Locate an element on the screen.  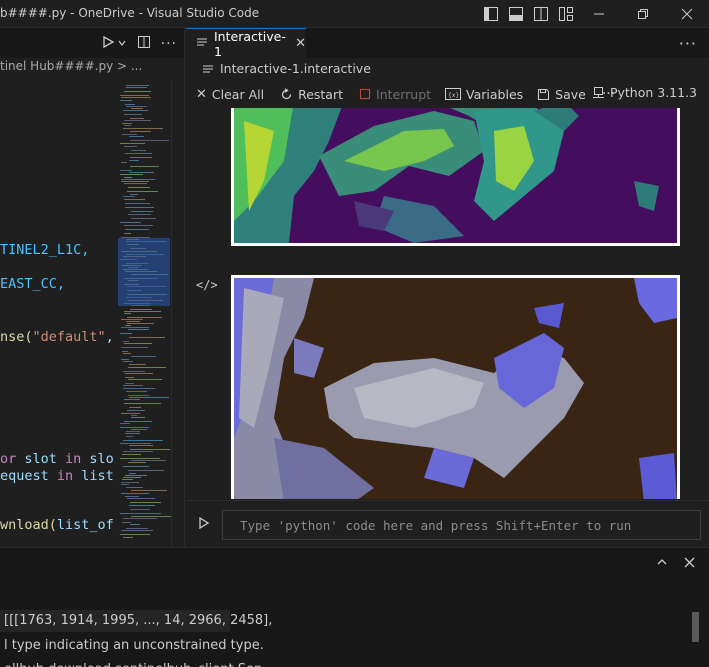
code-line: equest in list_o is located at coordinates (57, 476).